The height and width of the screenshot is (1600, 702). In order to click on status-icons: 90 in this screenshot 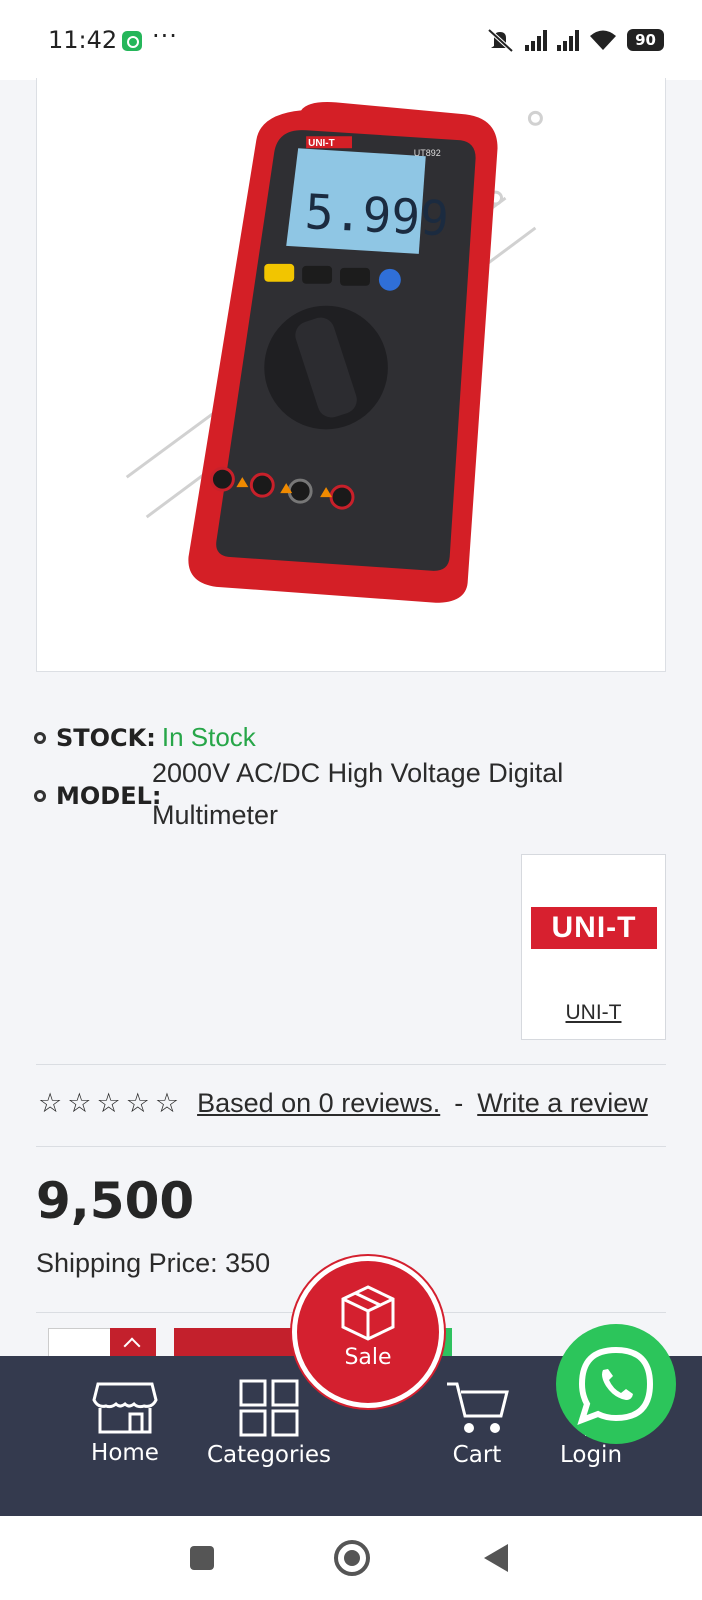, I will do `click(574, 40)`.